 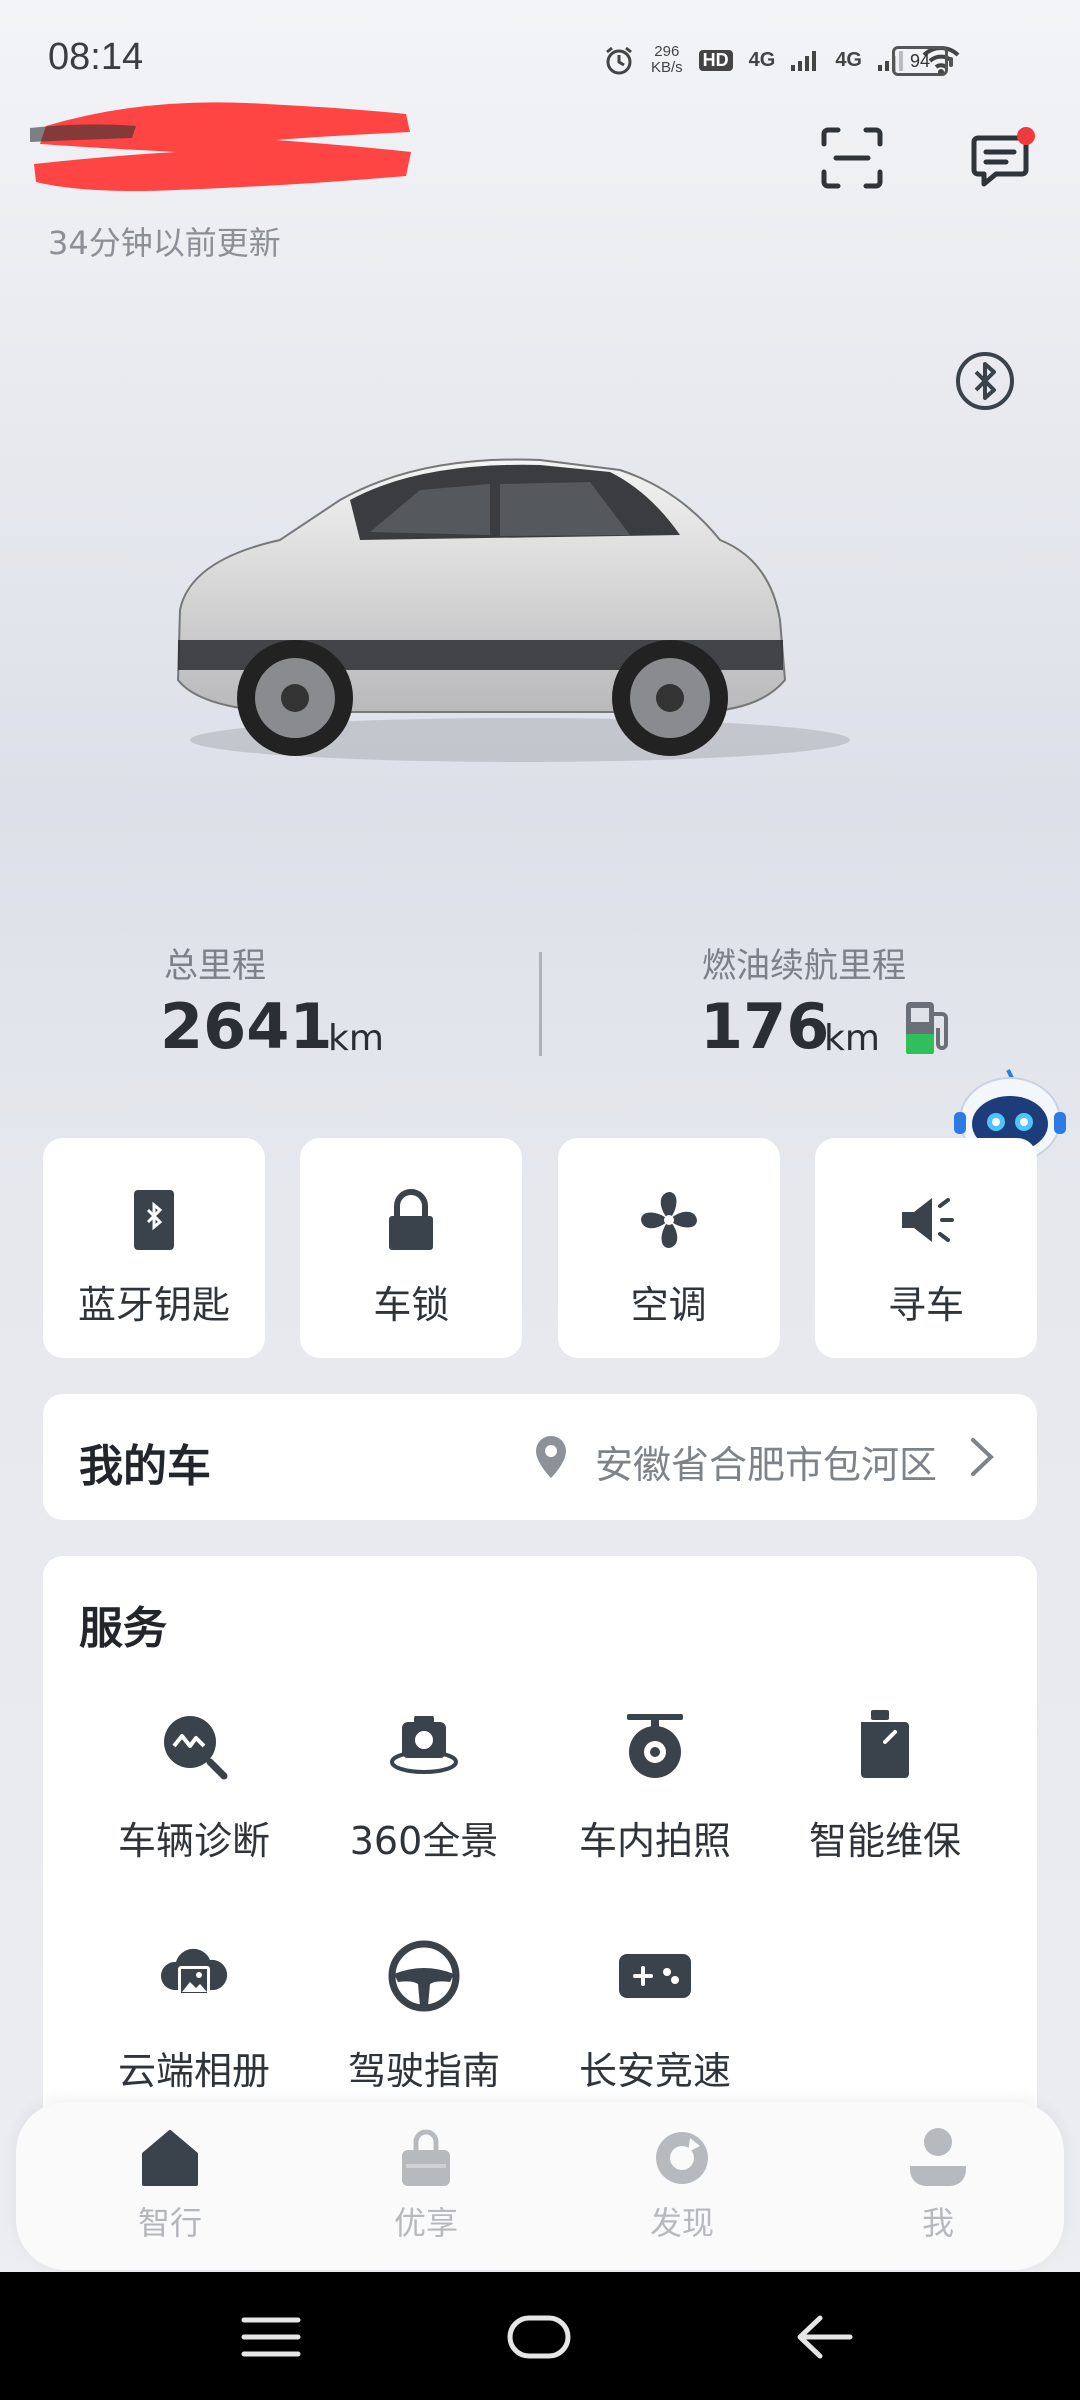 I want to click on total-mileage-unit: km, so click(x=356, y=1038).